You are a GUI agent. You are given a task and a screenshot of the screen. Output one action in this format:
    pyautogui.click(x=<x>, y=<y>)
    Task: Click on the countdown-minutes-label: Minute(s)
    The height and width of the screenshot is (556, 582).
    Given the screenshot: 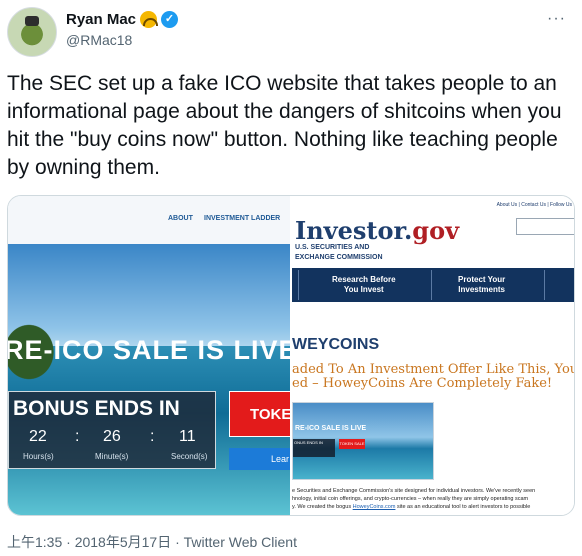 What is the action you would take?
    pyautogui.click(x=112, y=456)
    